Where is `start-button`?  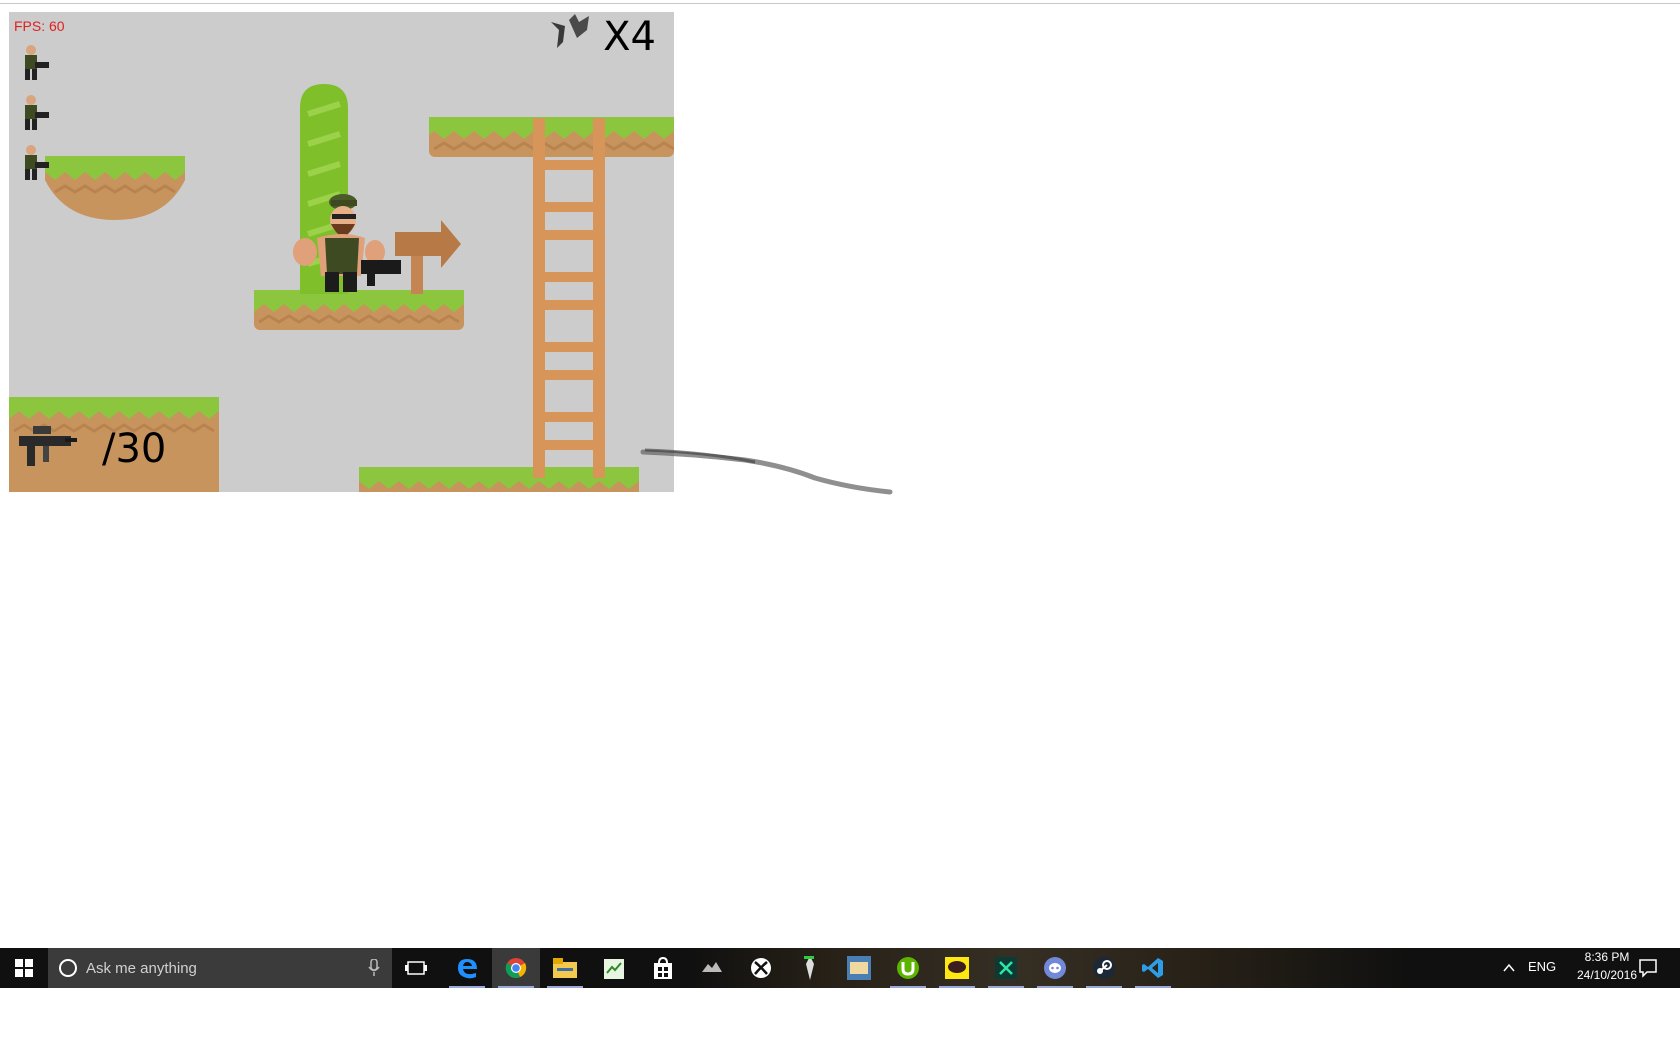
start-button is located at coordinates (24, 968).